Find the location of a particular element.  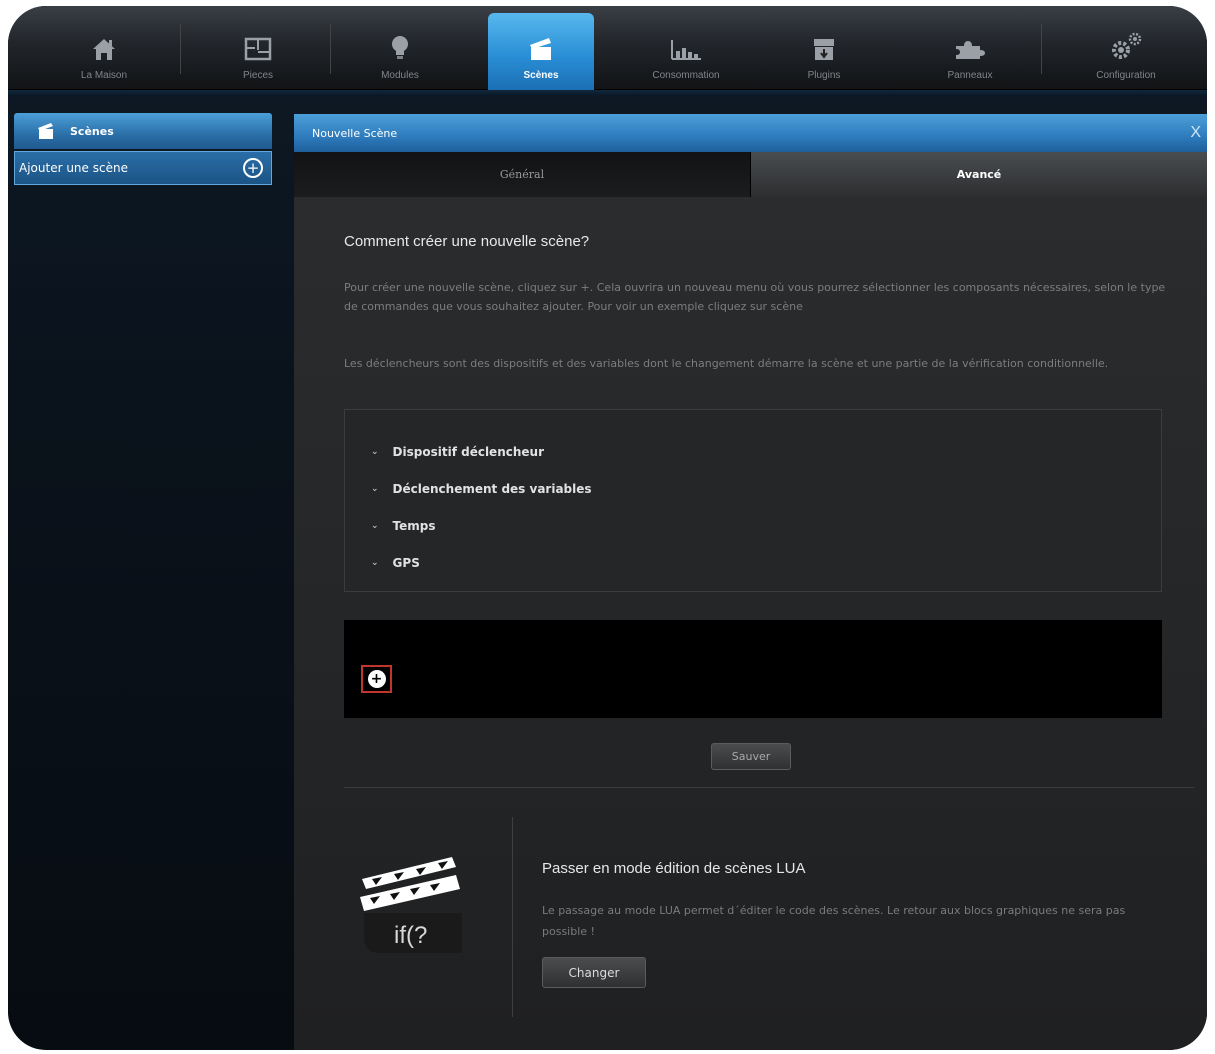

lua-title: Passer en mode édition de scènes LUA is located at coordinates (674, 868).